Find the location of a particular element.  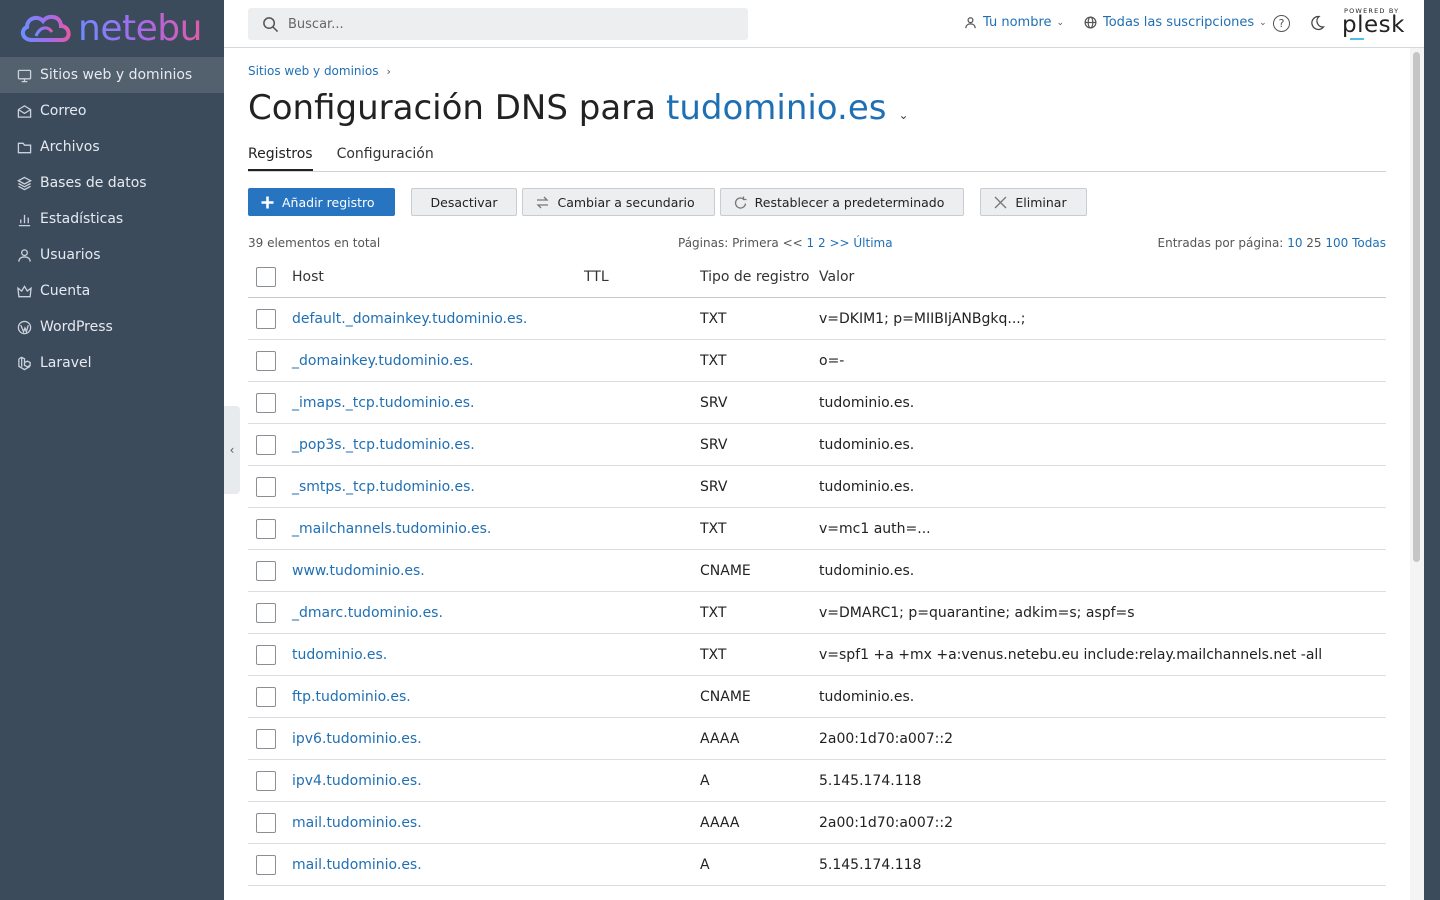

sidebar-item-label: Usuarios is located at coordinates (70, 255).